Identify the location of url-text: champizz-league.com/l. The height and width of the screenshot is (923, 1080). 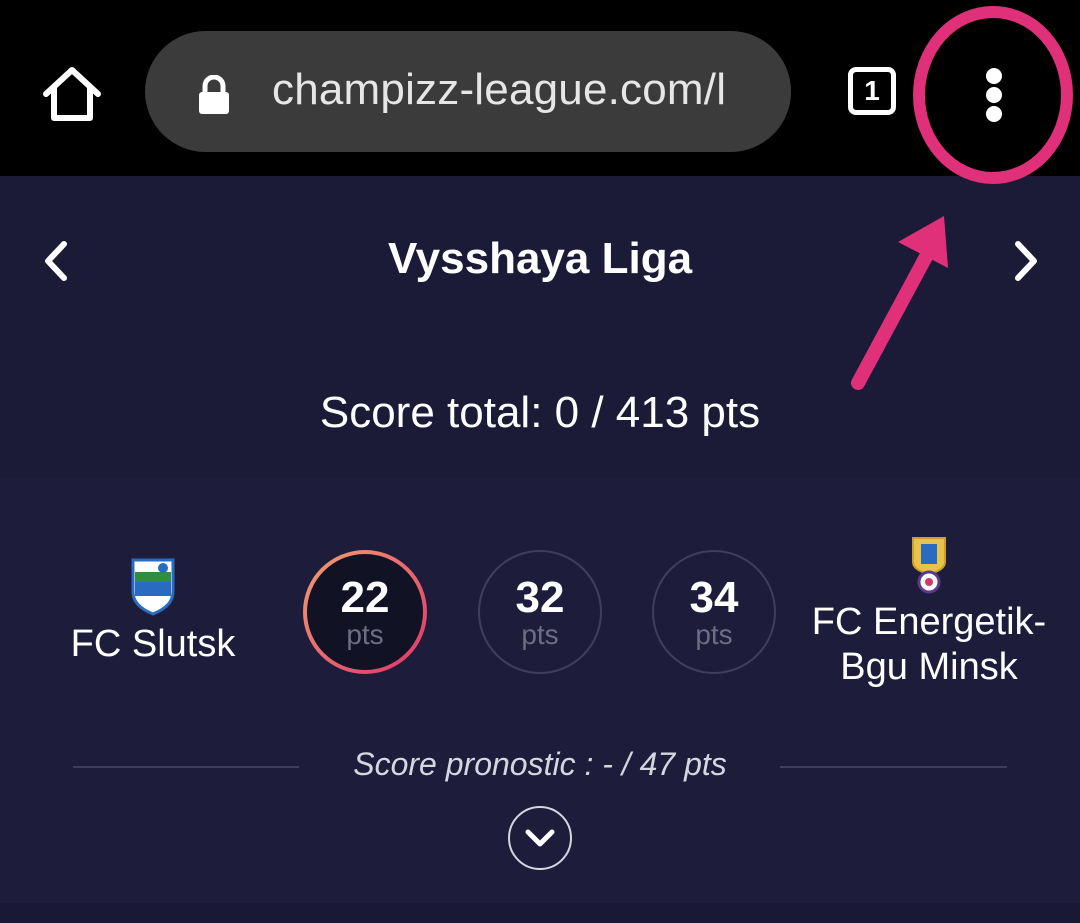
(499, 90).